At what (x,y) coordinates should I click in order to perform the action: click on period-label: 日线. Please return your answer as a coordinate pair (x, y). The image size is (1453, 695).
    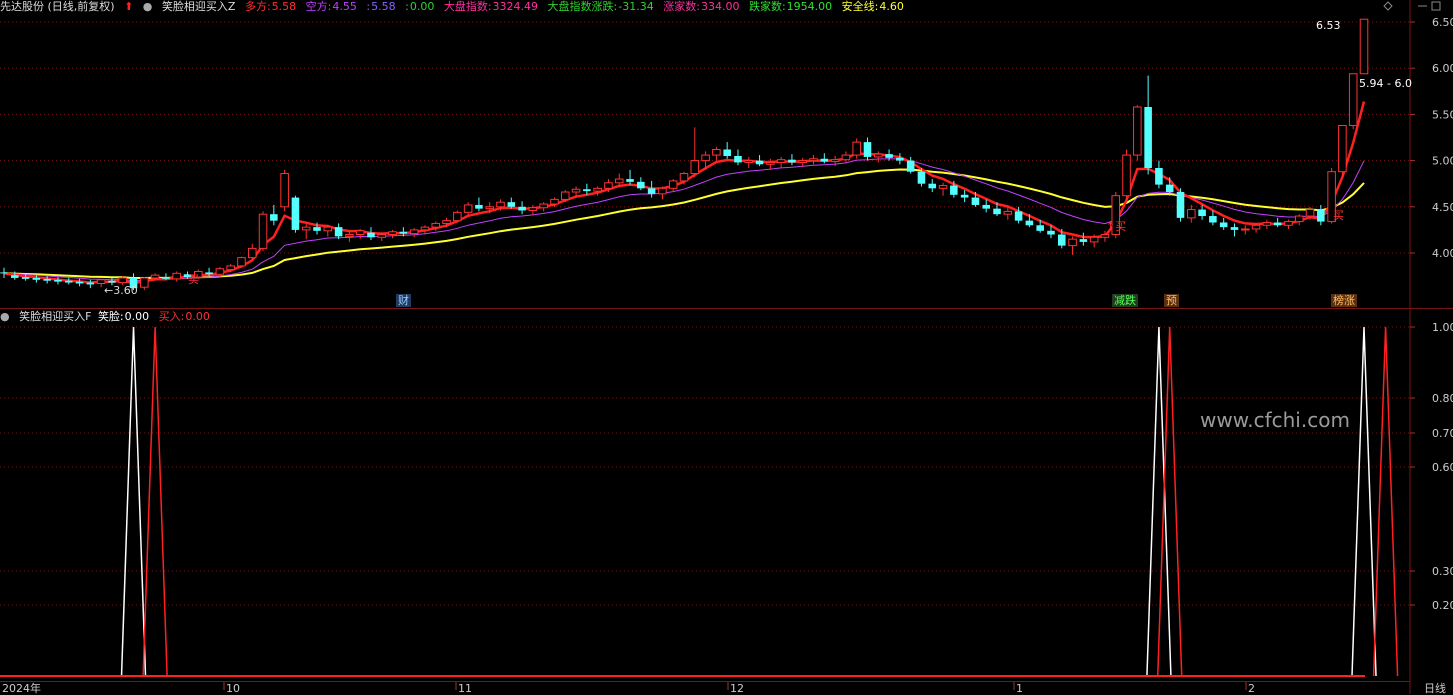
    Looking at the image, I should click on (1435, 688).